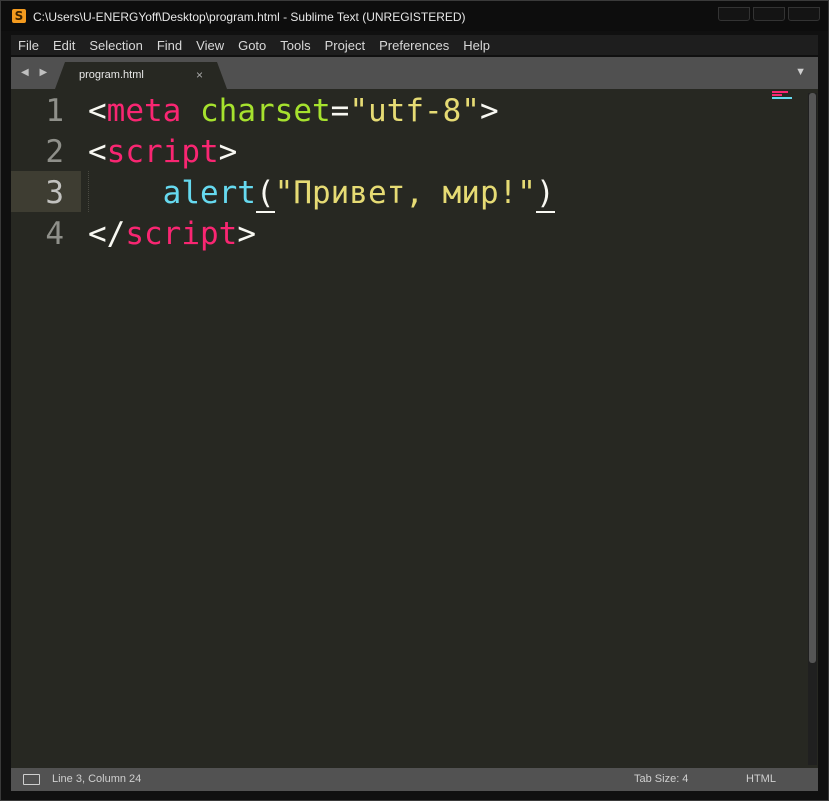 This screenshot has width=829, height=801. I want to click on tab-close-icon: ×, so click(199, 75).